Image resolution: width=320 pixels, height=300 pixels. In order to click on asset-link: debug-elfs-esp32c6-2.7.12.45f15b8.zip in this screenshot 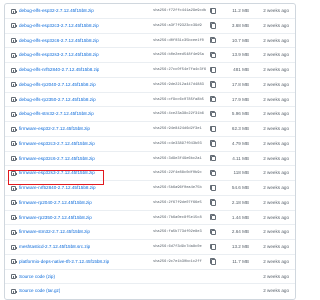, I will do `click(59, 41)`.